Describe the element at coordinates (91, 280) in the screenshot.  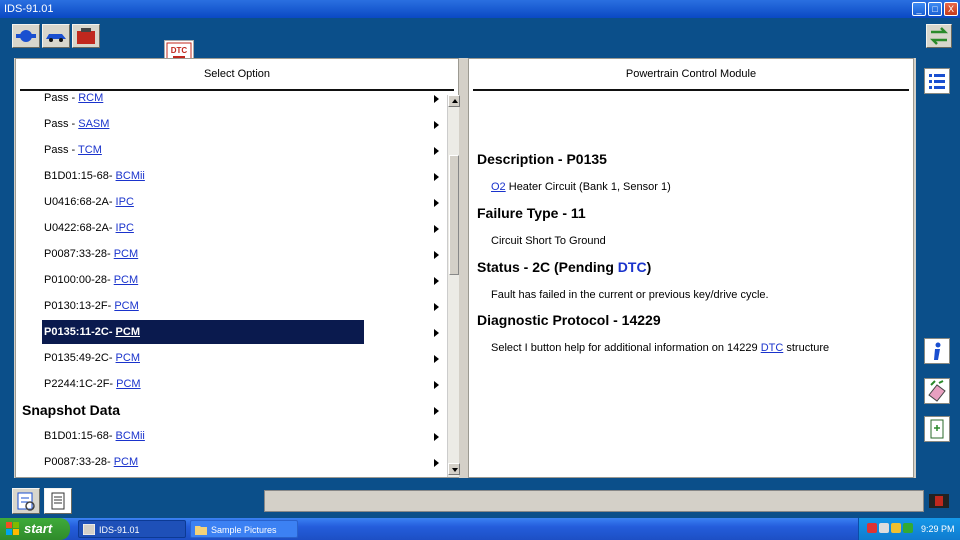
I see `list-item-label: P0100:00-28- PCM` at that location.